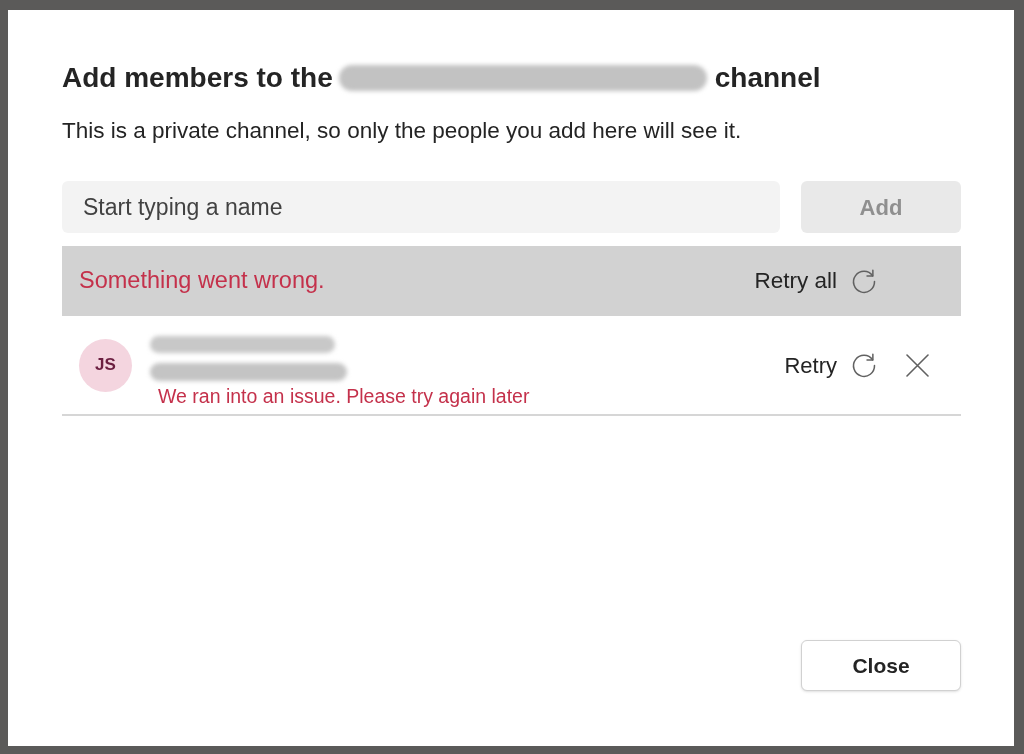  Describe the element at coordinates (197, 78) in the screenshot. I see `title-text: Add members to the` at that location.